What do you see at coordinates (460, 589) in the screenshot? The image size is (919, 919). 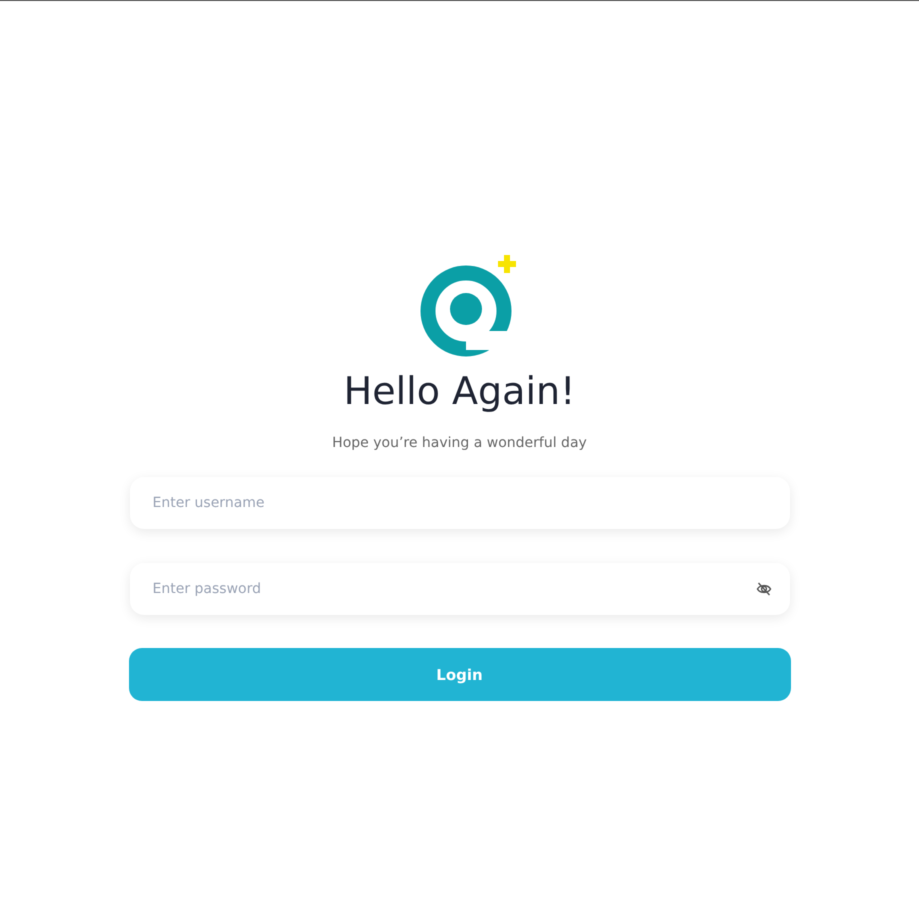 I see `password-field: Enter password` at bounding box center [460, 589].